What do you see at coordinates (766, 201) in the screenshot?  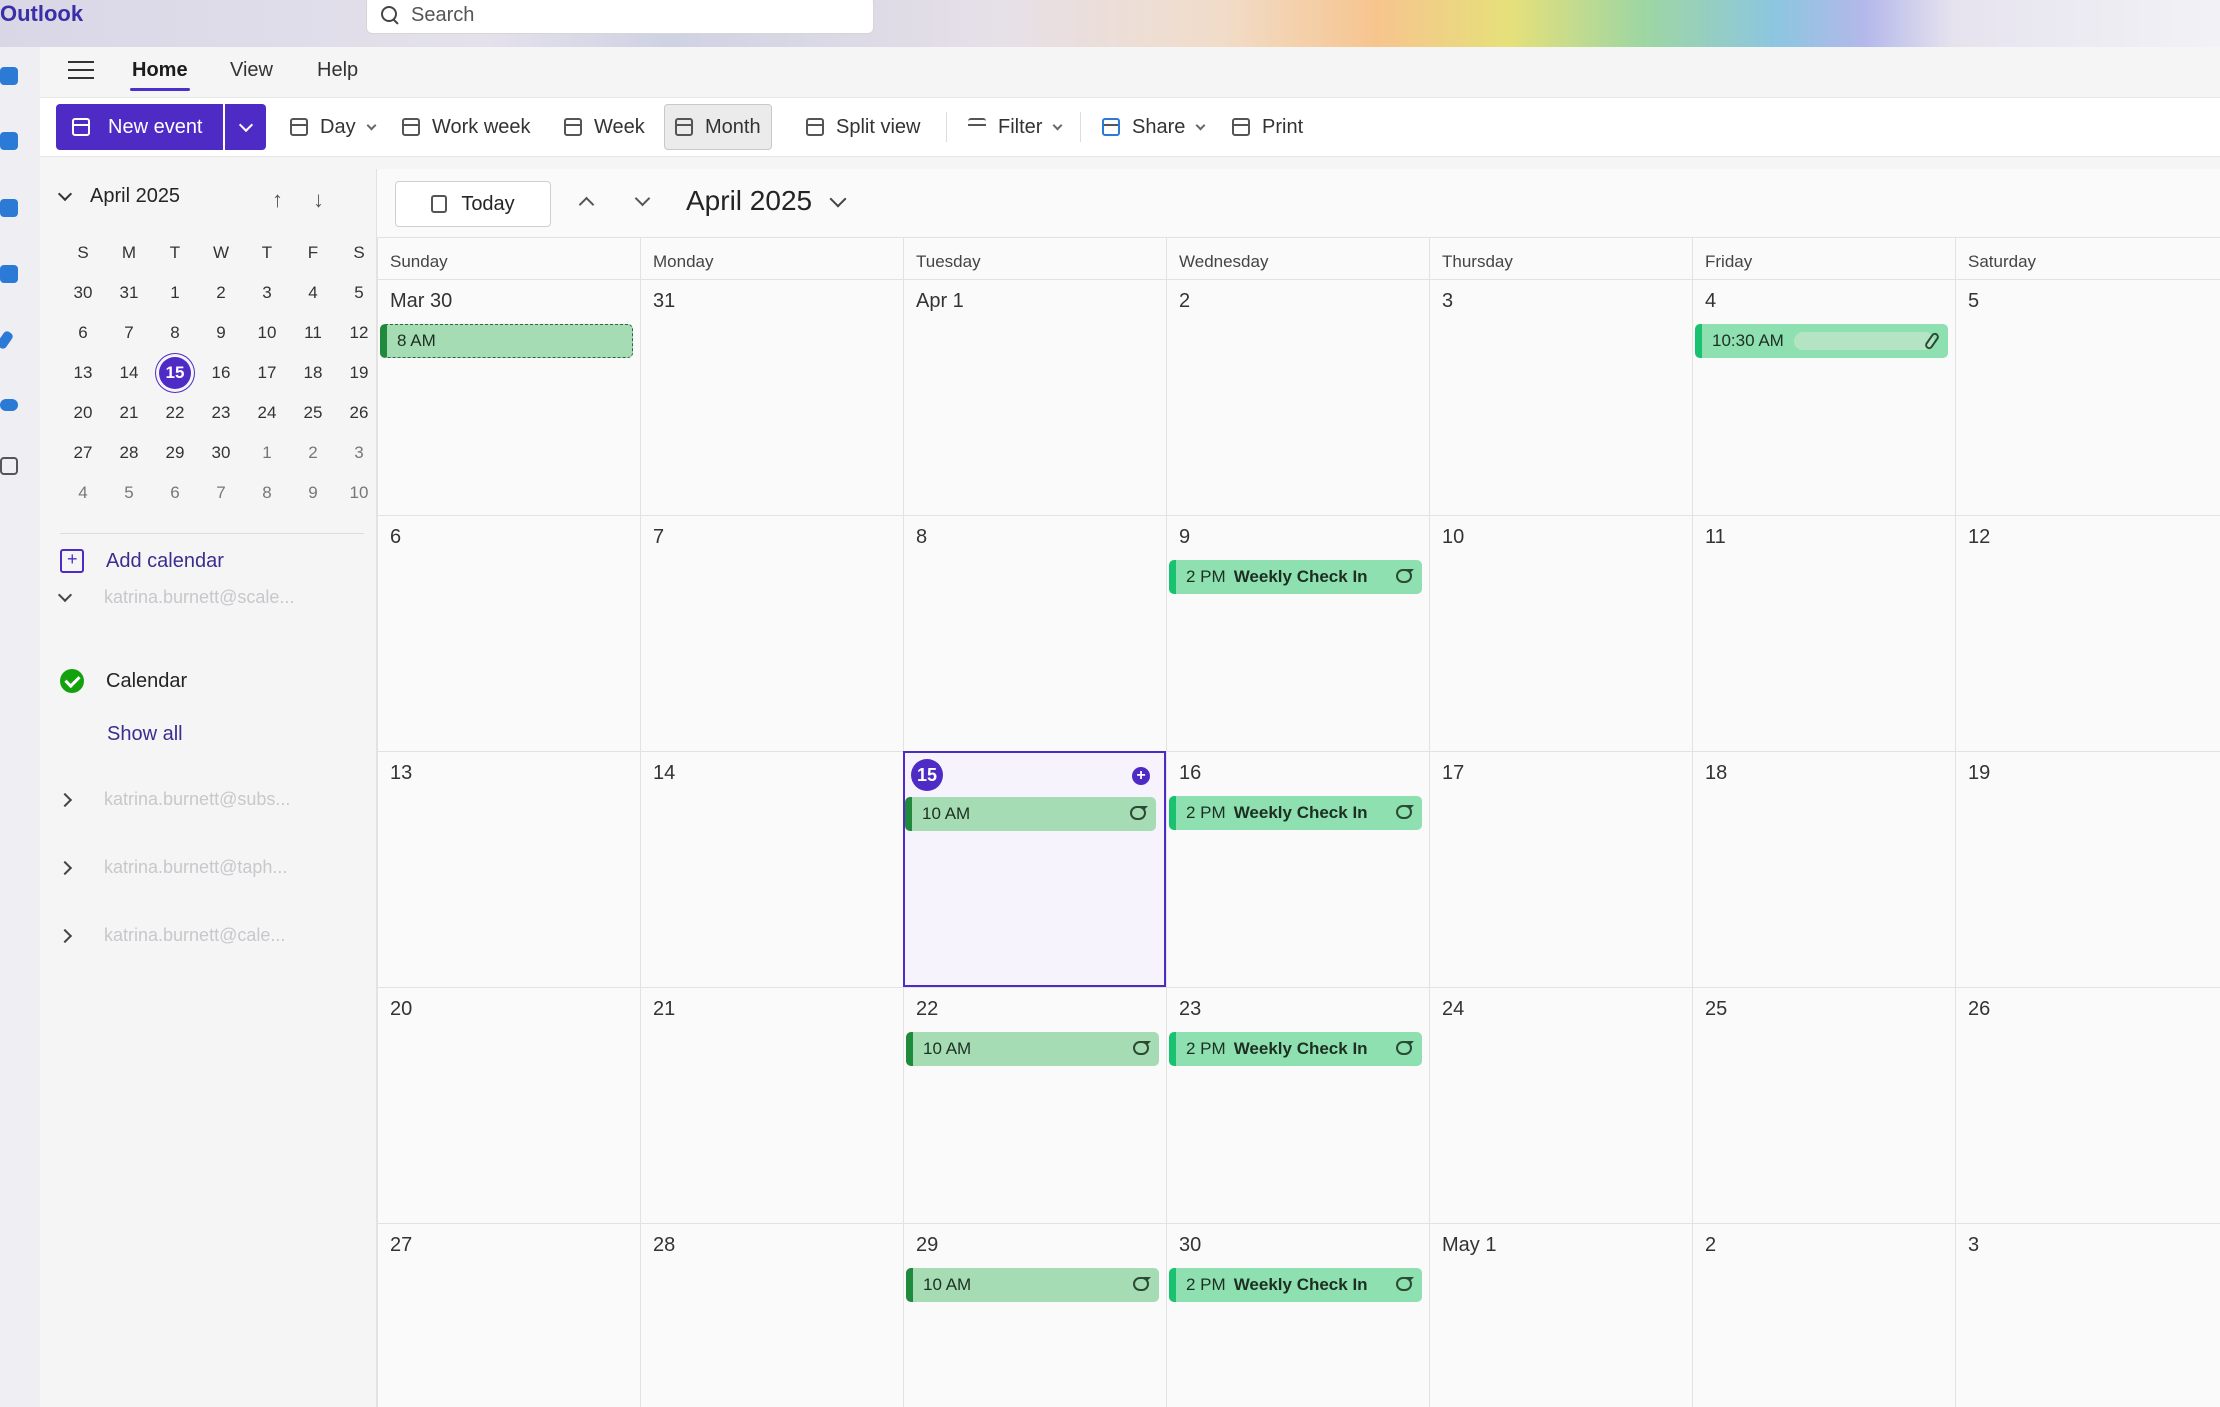 I see `month-title-picker: April 2025` at bounding box center [766, 201].